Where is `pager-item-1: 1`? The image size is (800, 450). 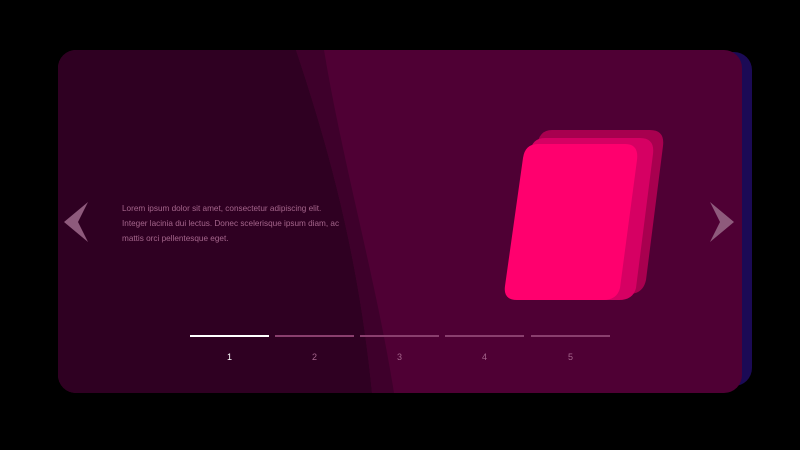
pager-item-1: 1 is located at coordinates (230, 350).